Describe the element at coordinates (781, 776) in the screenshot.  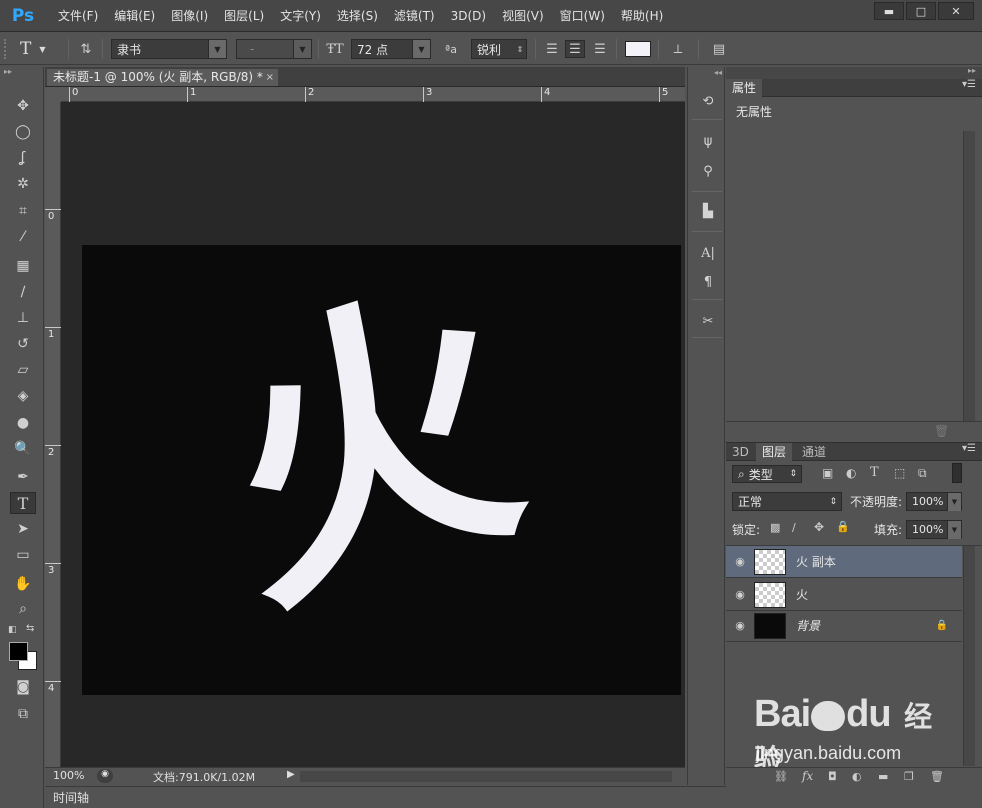
I see `link-layers-icon: ⛓` at that location.